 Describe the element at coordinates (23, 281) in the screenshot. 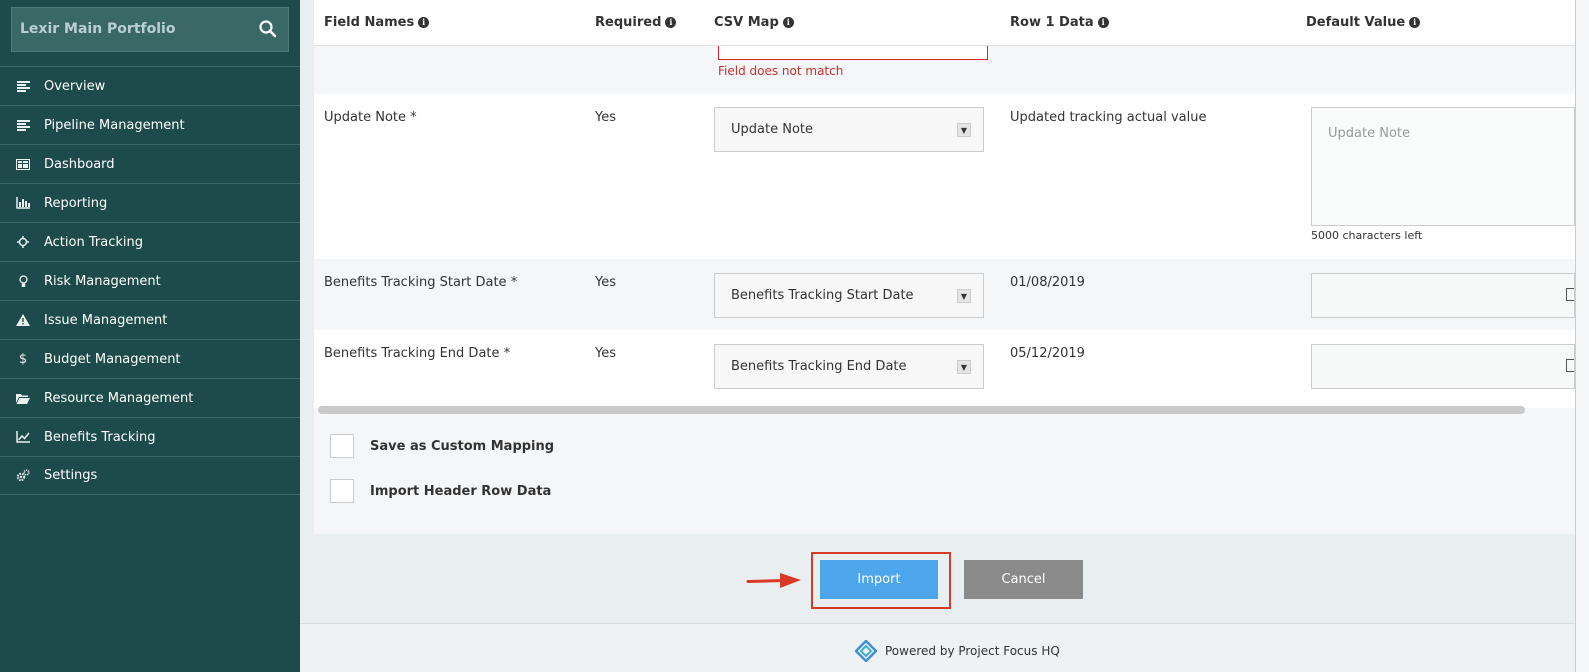

I see `lightbulb-icon` at that location.